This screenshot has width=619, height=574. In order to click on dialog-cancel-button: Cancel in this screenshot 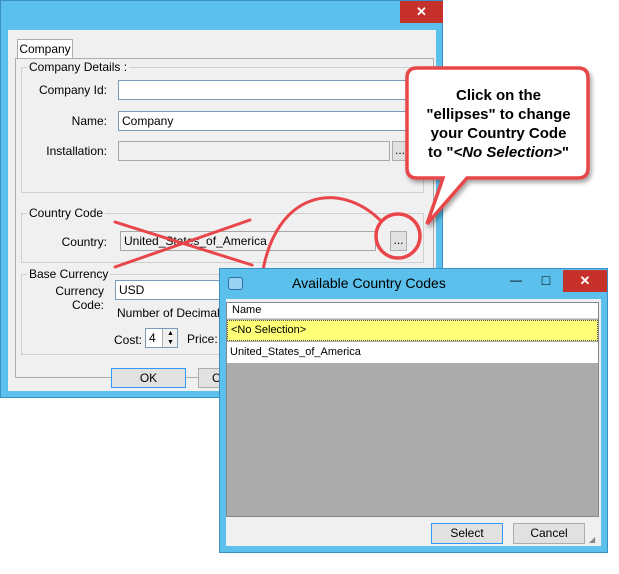, I will do `click(549, 533)`.